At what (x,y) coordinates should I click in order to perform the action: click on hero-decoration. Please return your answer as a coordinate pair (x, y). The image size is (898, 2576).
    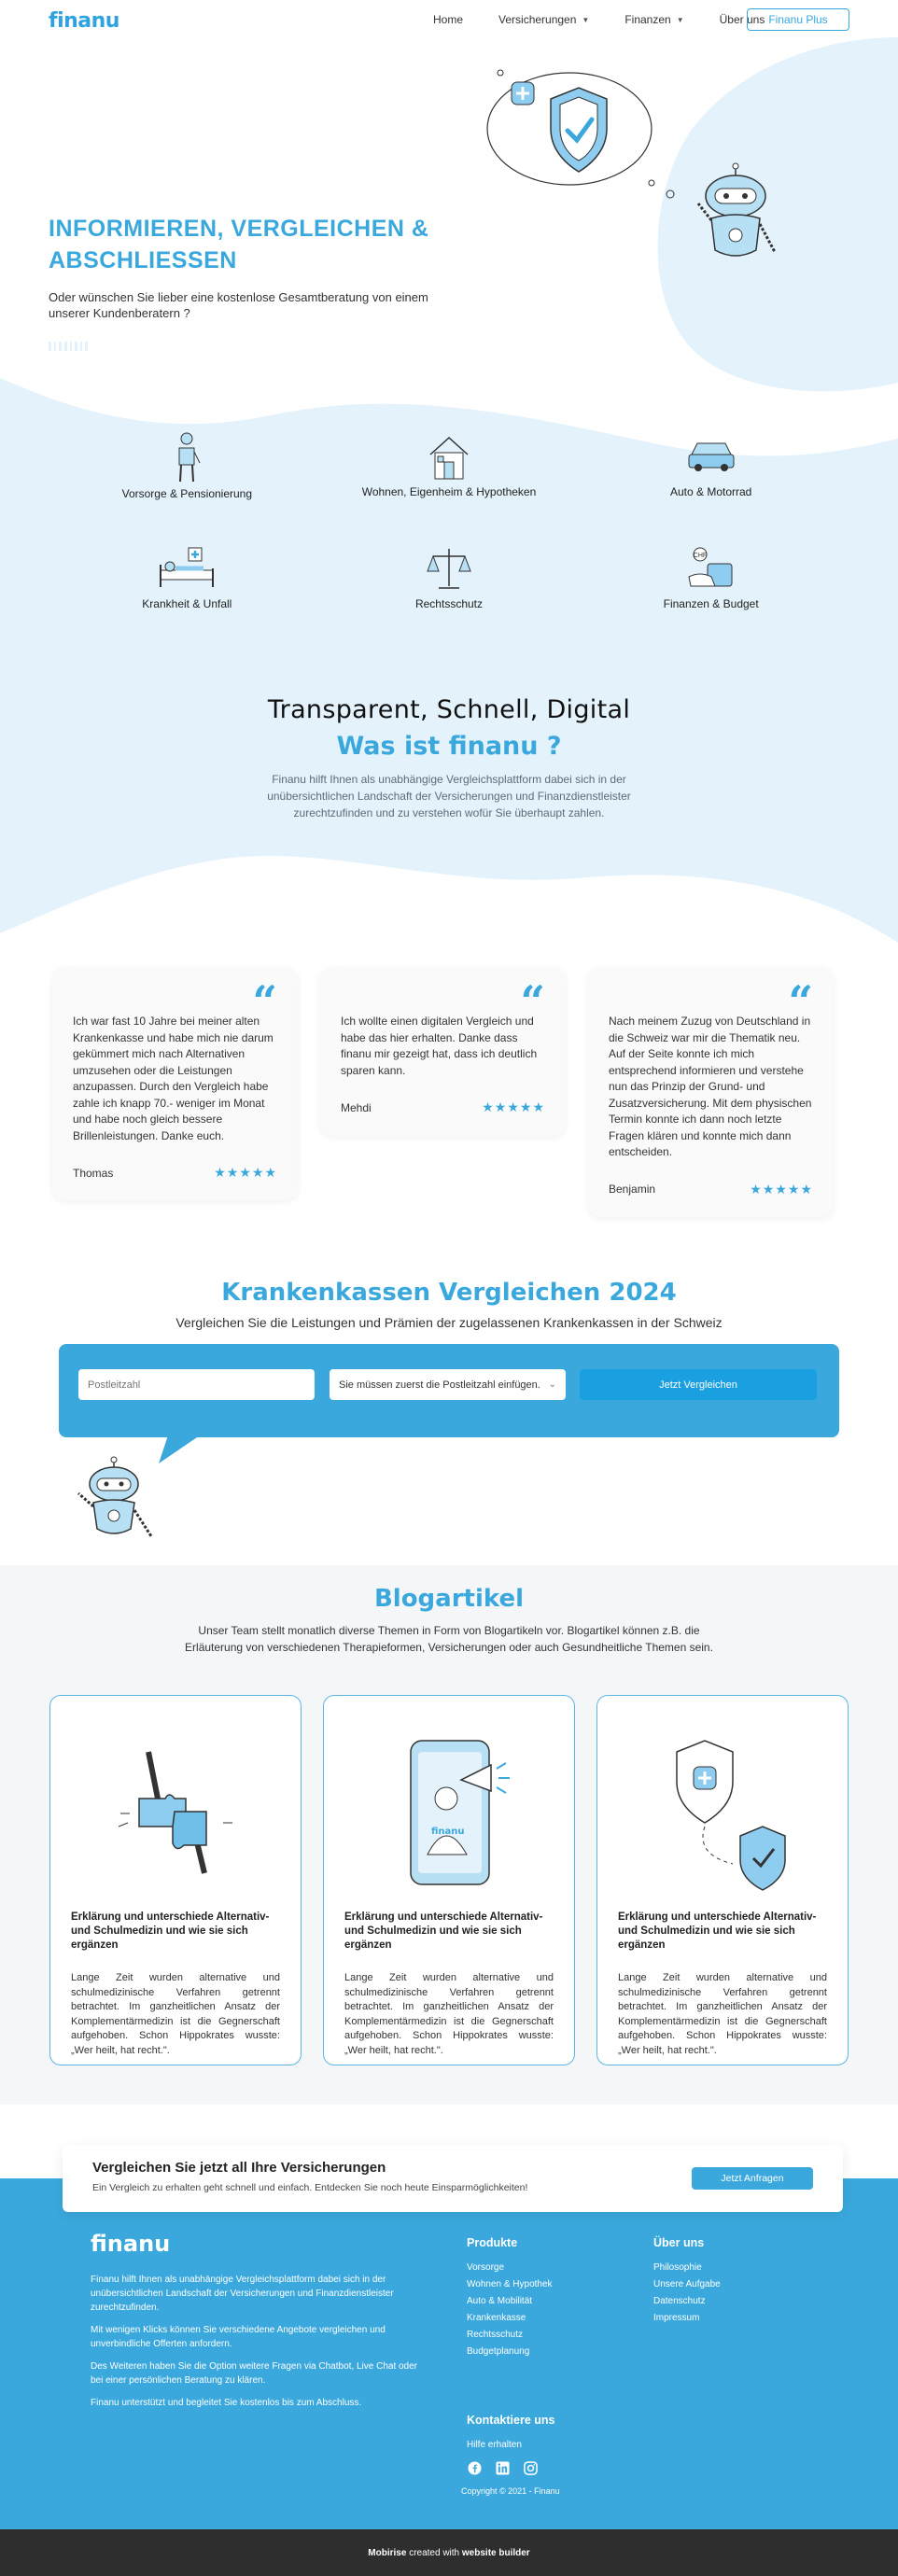
    Looking at the image, I should click on (68, 346).